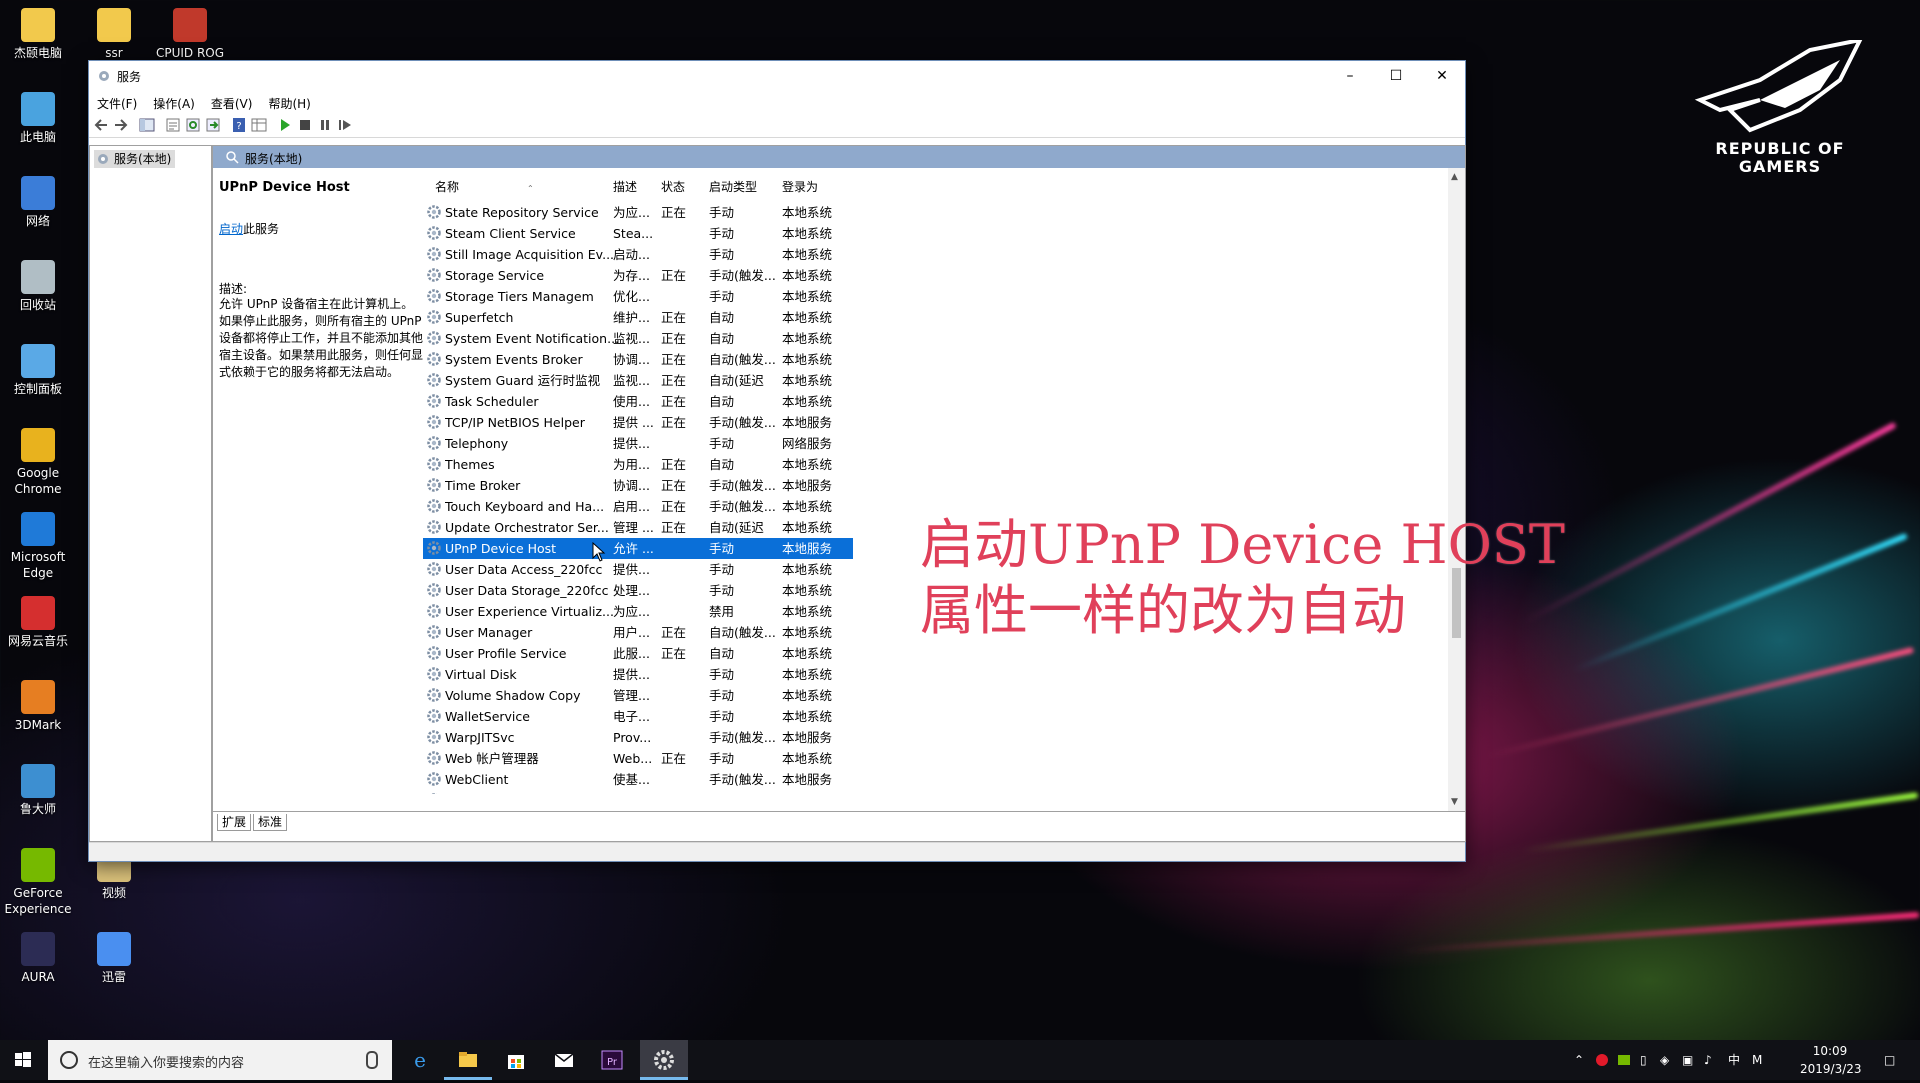 The image size is (1920, 1083). Describe the element at coordinates (638, 464) in the screenshot. I see `service-row: Themes 为用... 正在 自动 本地系统` at that location.